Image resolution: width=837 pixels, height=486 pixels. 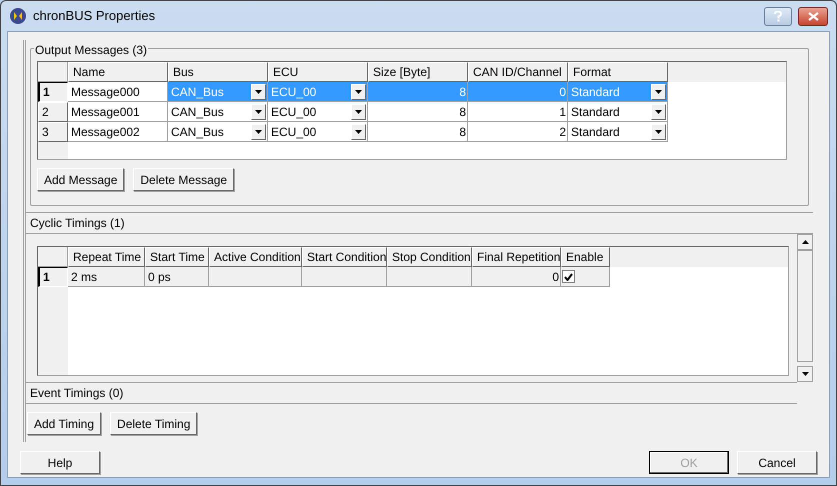 What do you see at coordinates (518, 132) in the screenshot?
I see `table-cell: 2` at bounding box center [518, 132].